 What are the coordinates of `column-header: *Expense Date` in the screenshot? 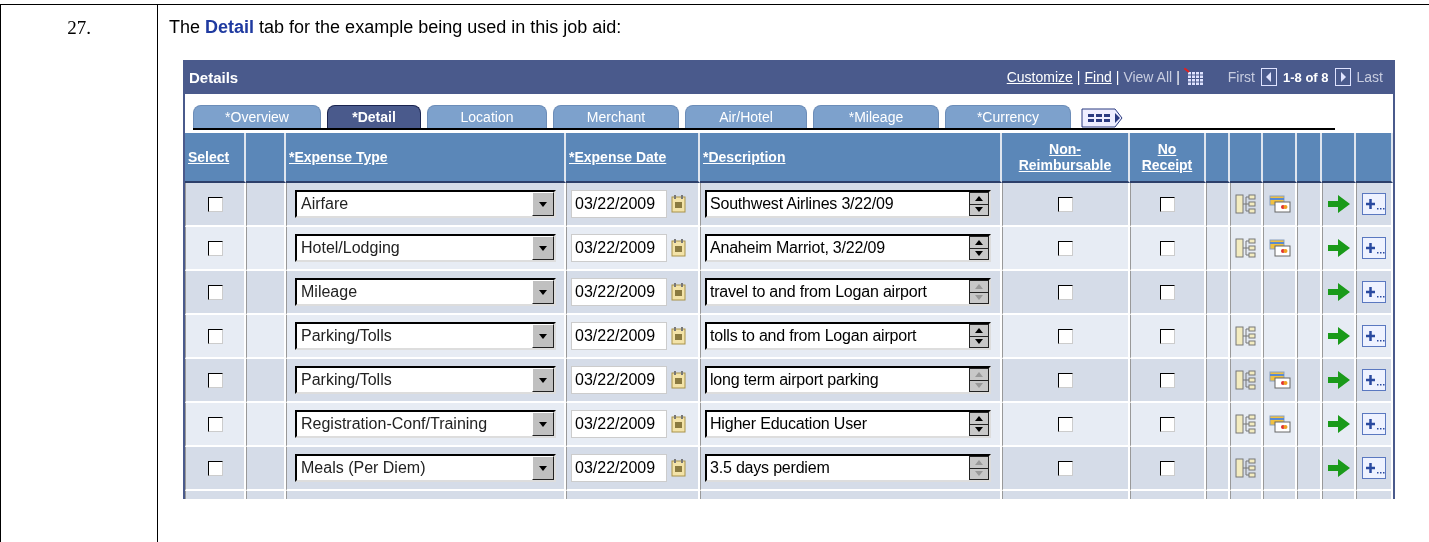 It's located at (618, 157).